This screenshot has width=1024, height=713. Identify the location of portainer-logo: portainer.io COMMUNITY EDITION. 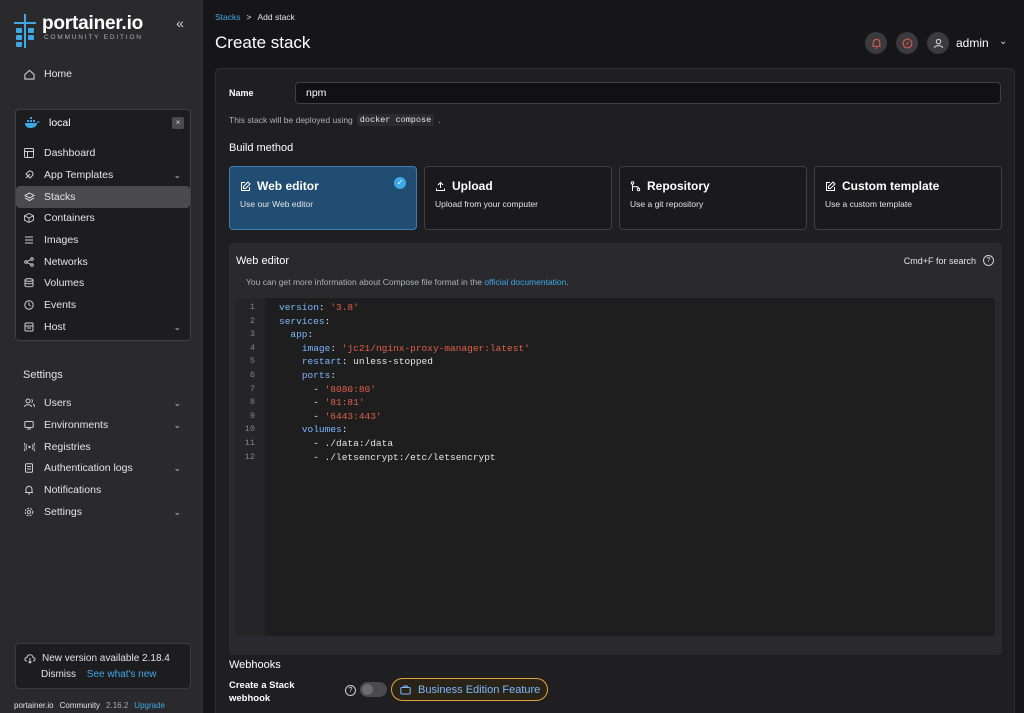
(78, 31).